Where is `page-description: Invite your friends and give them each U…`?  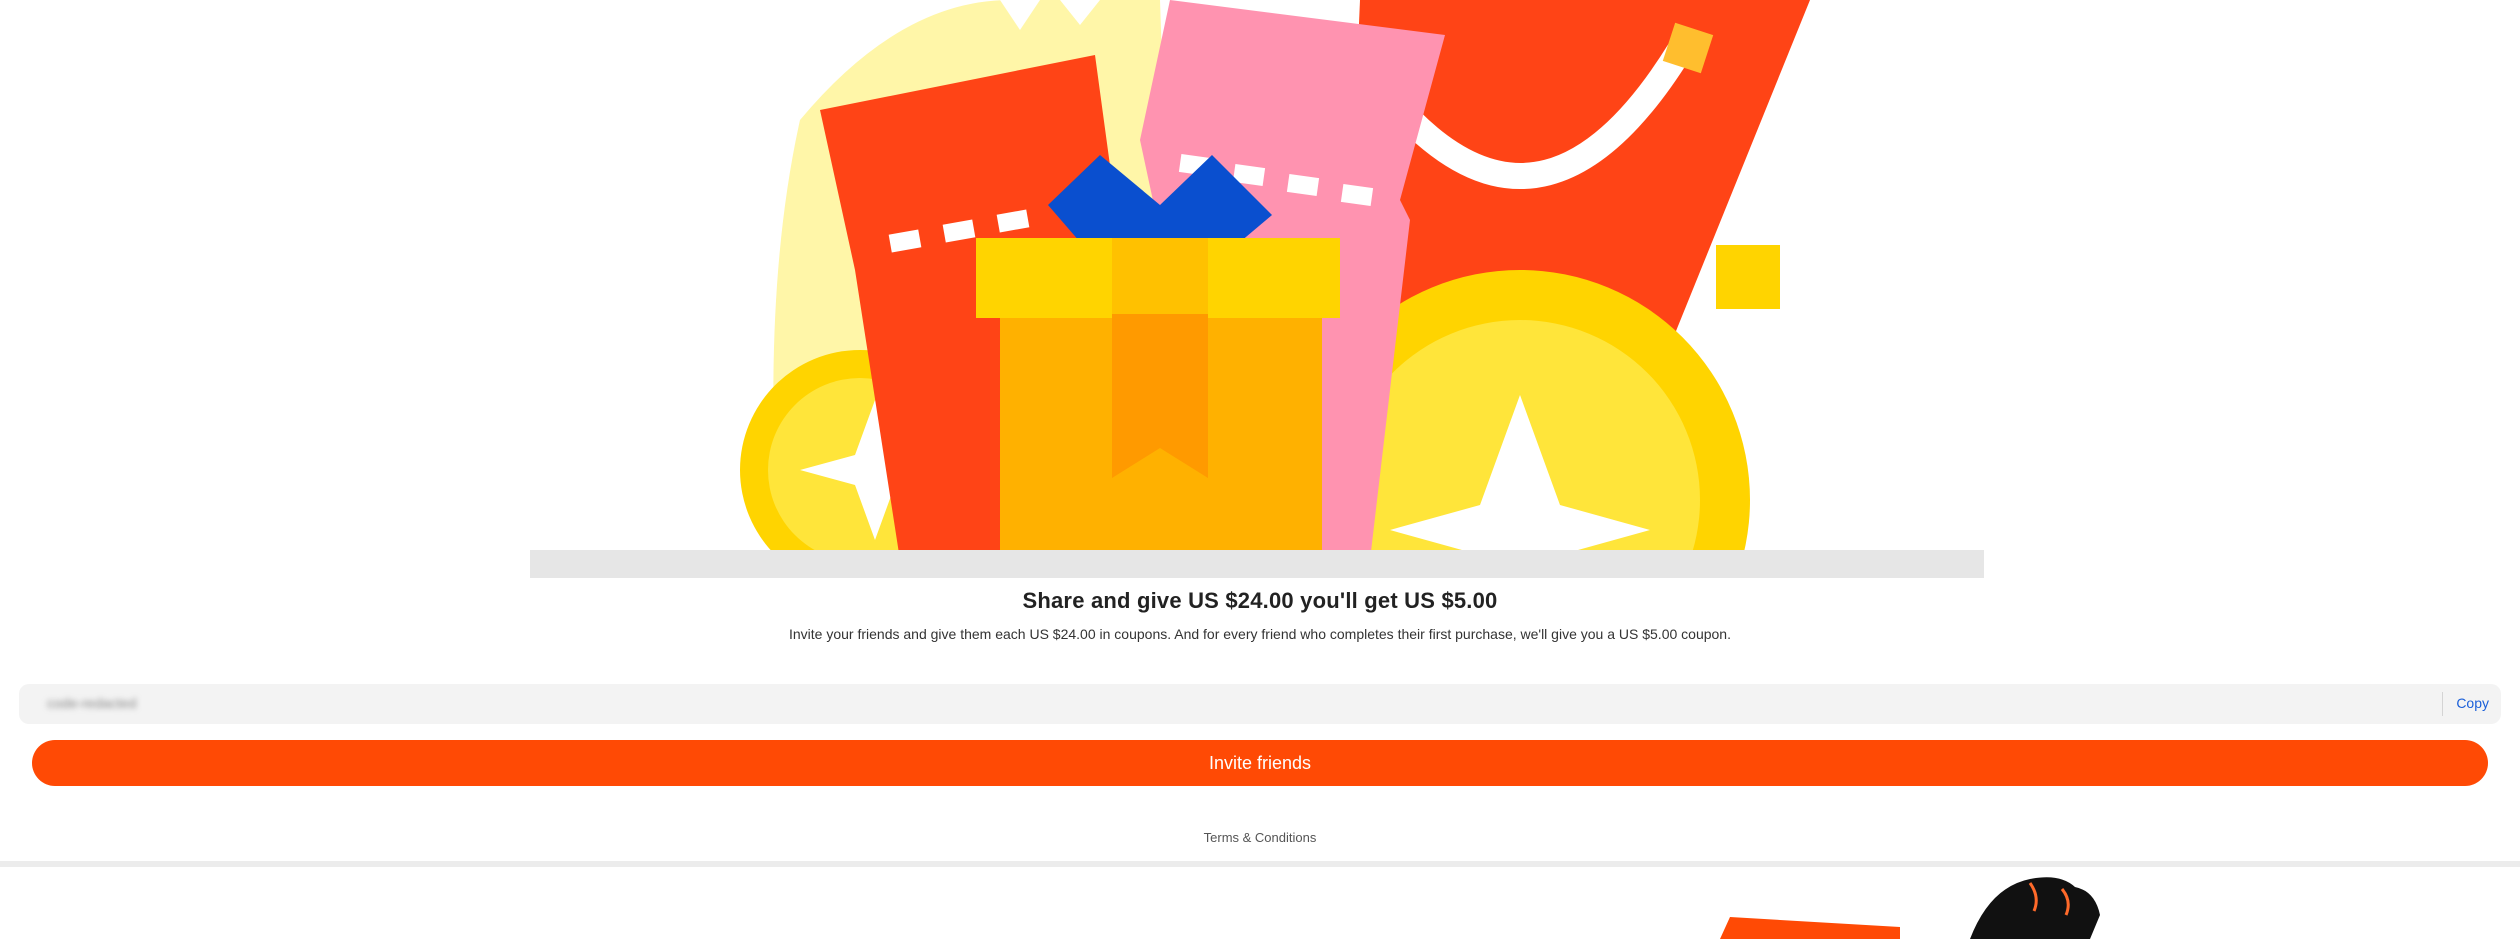
page-description: Invite your friends and give them each U… is located at coordinates (1260, 634).